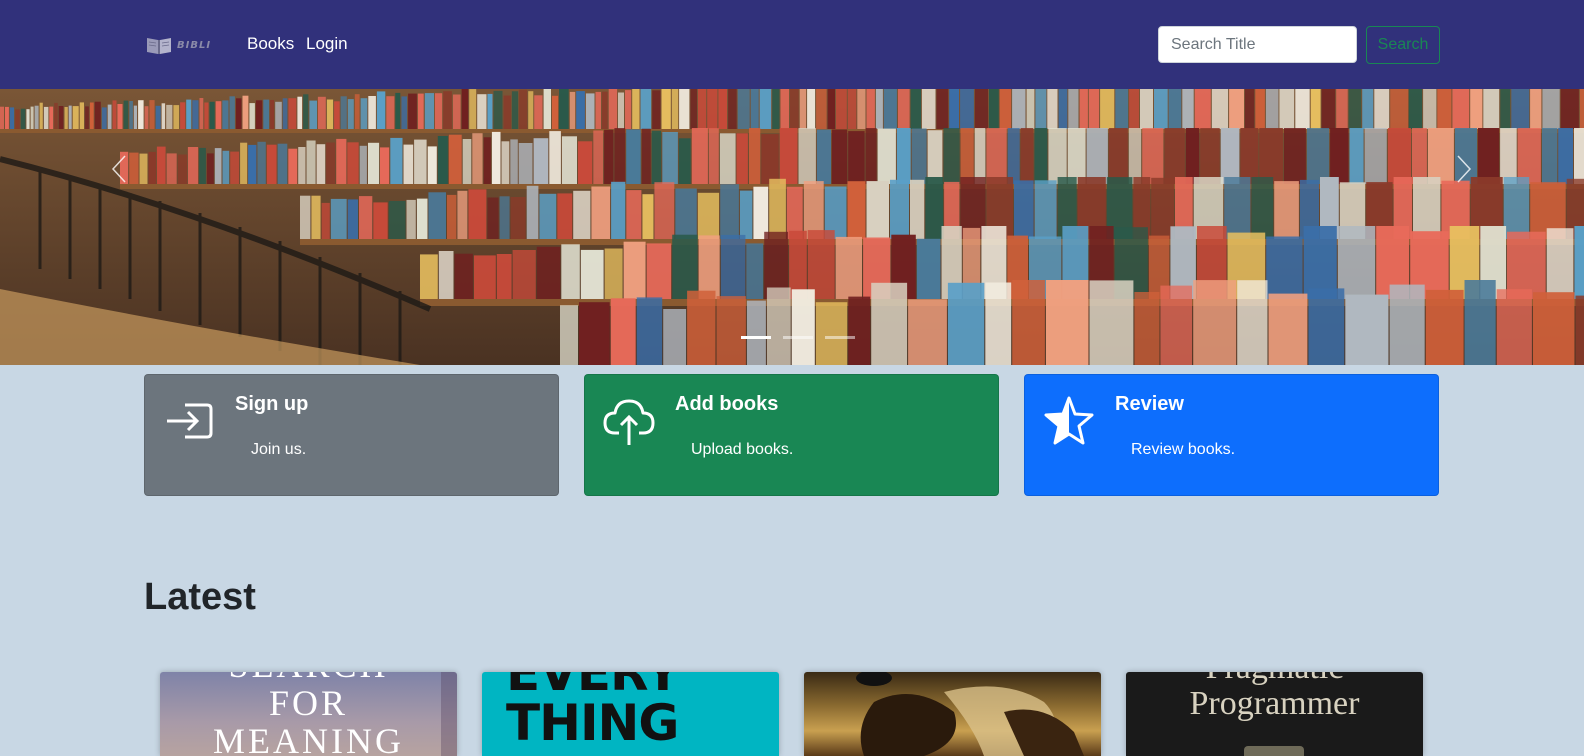 This screenshot has height=756, width=1584. What do you see at coordinates (181, 45) in the screenshot?
I see `brand-logo: BIBLI` at bounding box center [181, 45].